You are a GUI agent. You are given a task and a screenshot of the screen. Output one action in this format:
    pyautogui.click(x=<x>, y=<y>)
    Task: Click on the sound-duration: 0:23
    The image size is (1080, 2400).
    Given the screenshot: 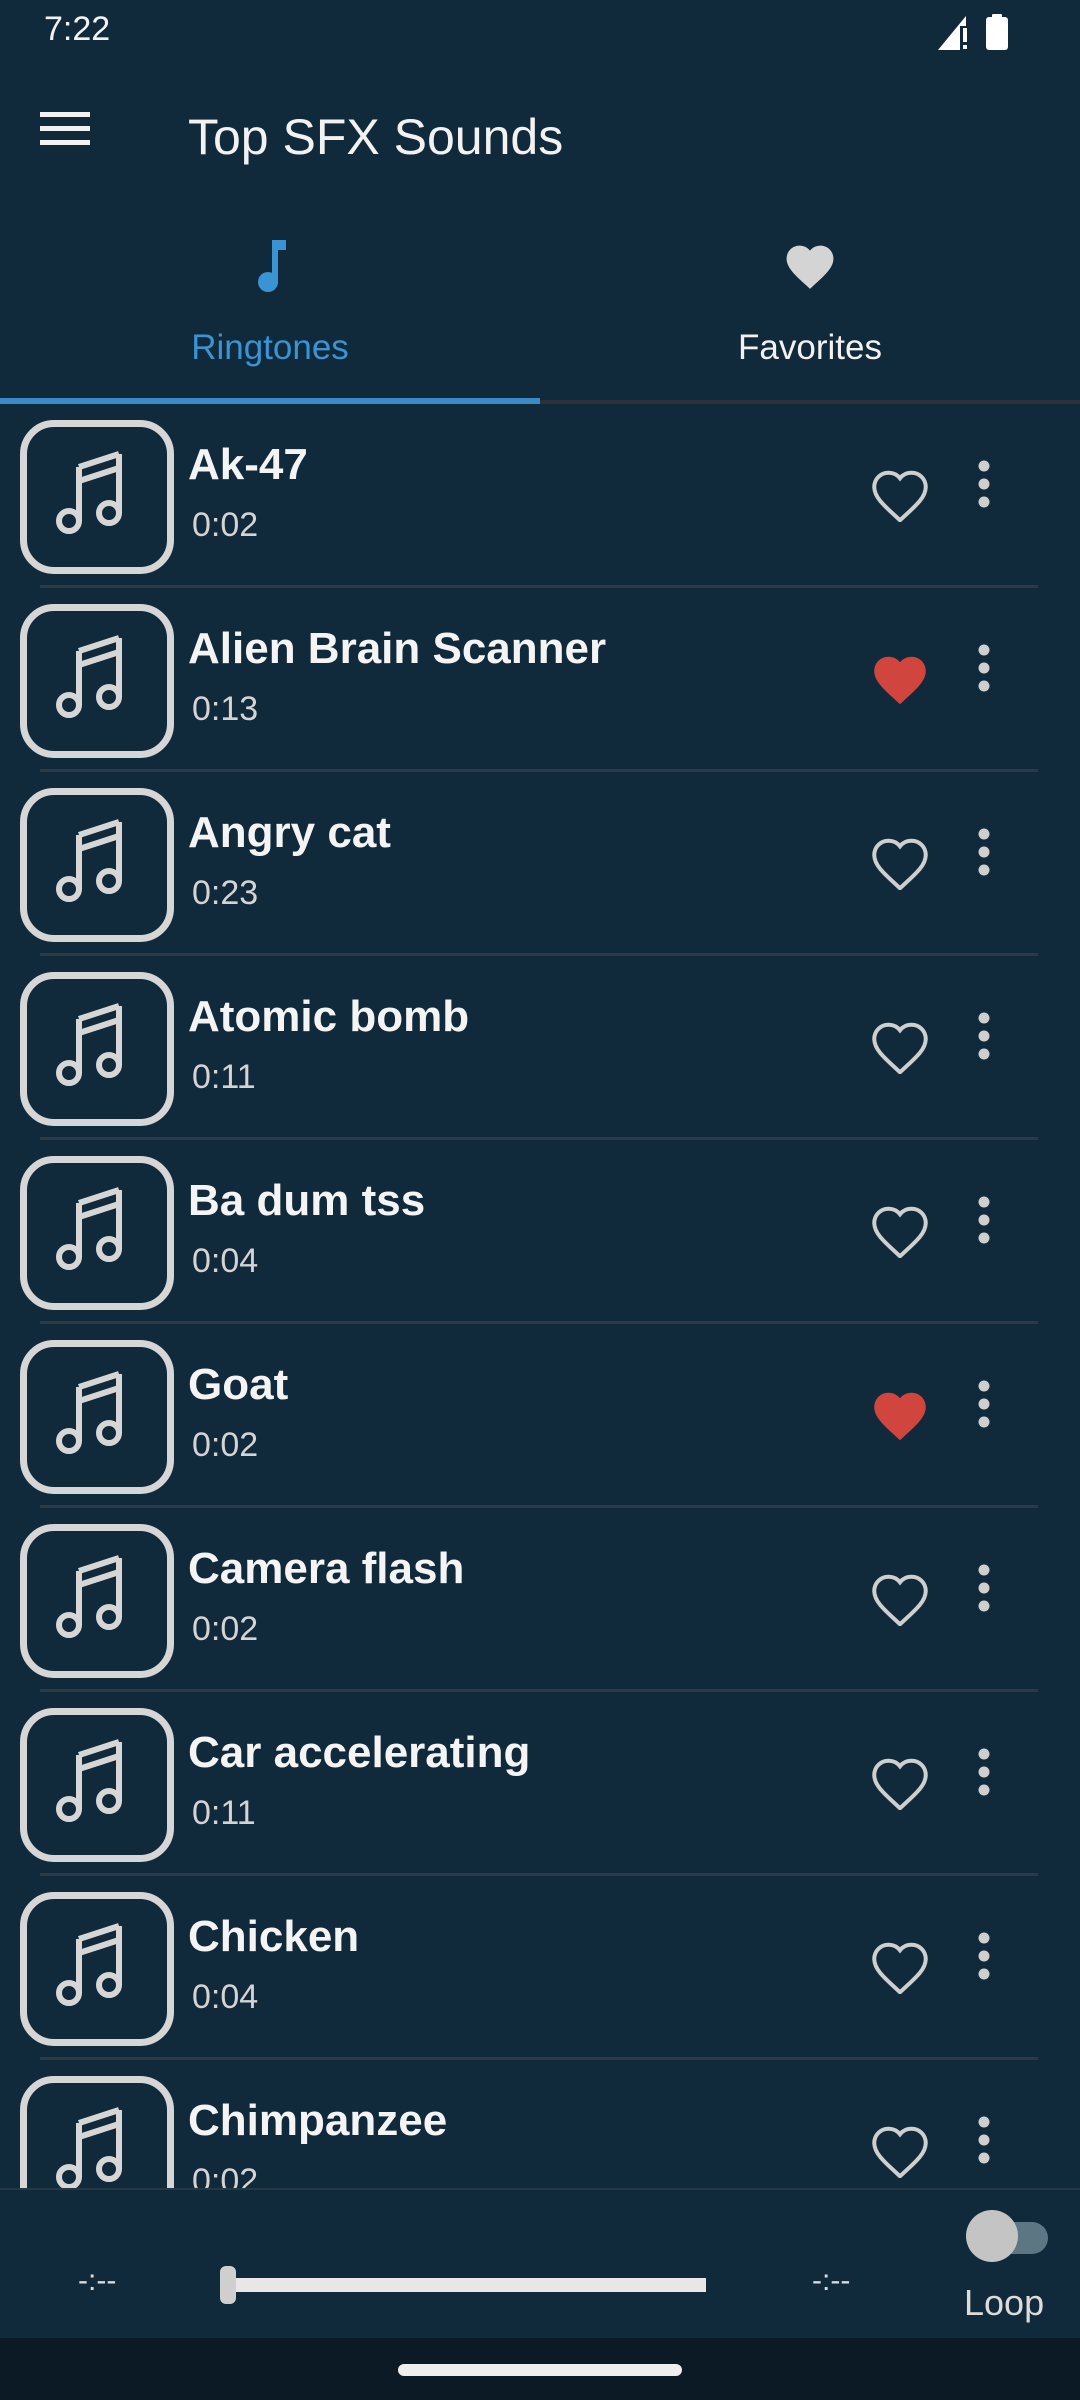 What is the action you would take?
    pyautogui.click(x=225, y=893)
    